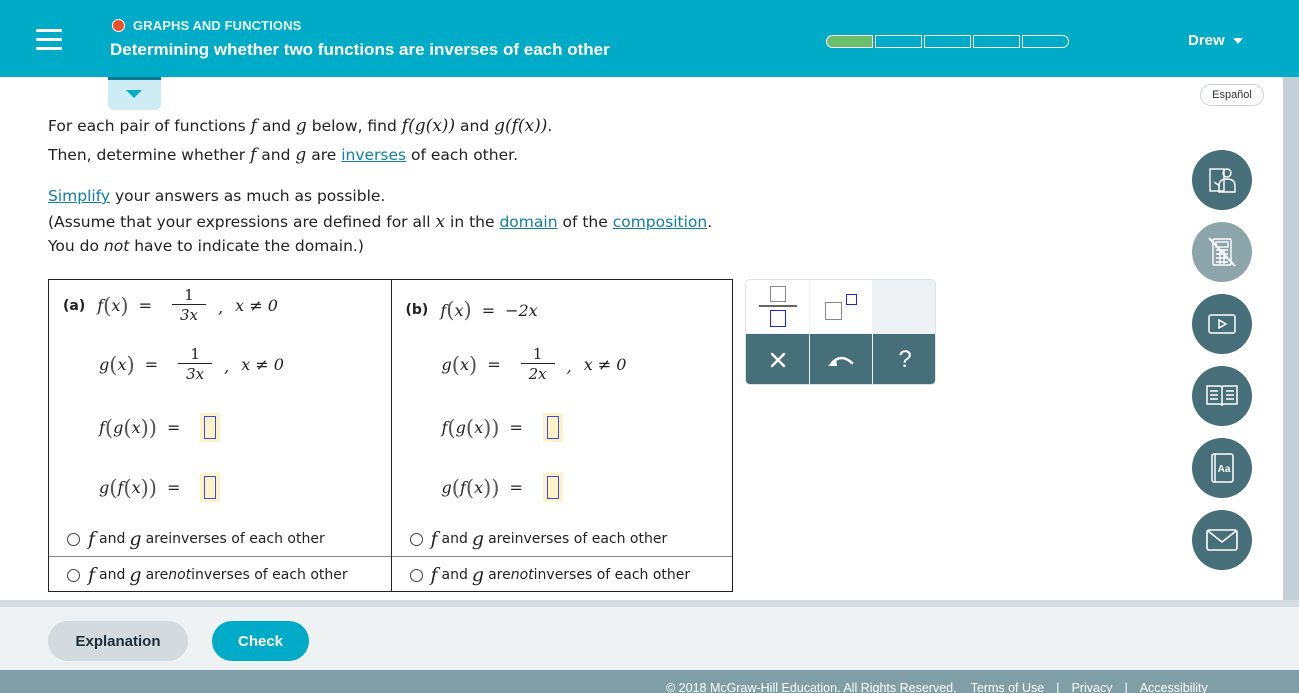 The width and height of the screenshot is (1299, 693). Describe the element at coordinates (649, 638) in the screenshot. I see `action-bar` at that location.